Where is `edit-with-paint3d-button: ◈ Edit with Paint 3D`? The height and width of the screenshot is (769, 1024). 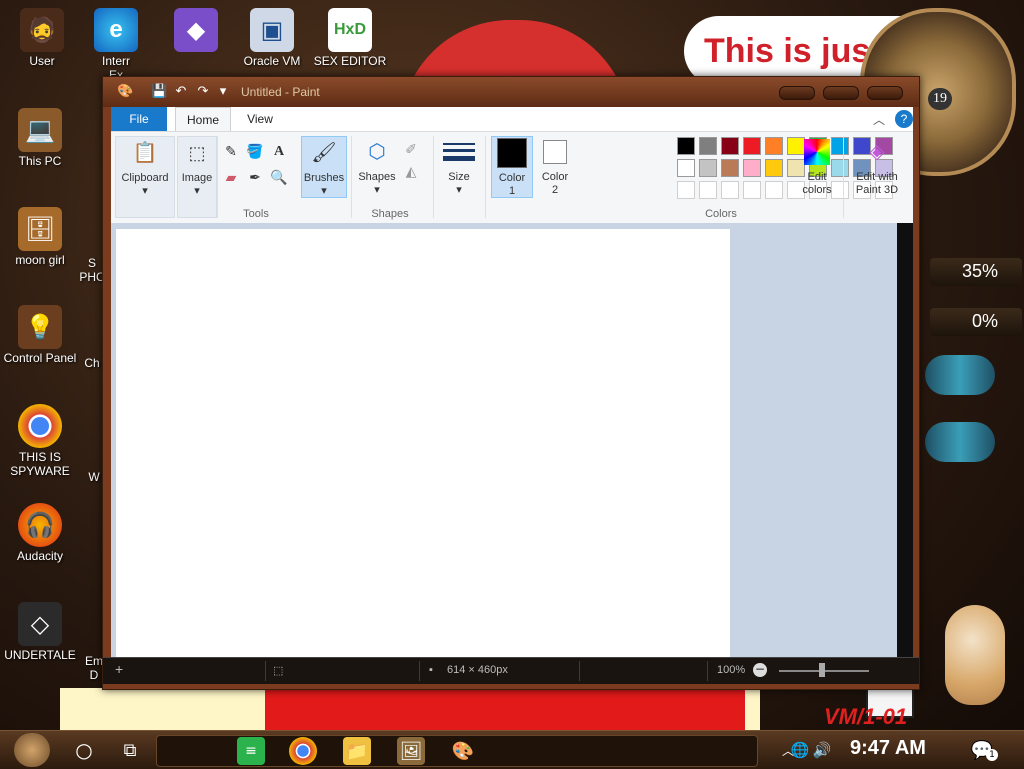 edit-with-paint3d-button: ◈ Edit with Paint 3D is located at coordinates (877, 166).